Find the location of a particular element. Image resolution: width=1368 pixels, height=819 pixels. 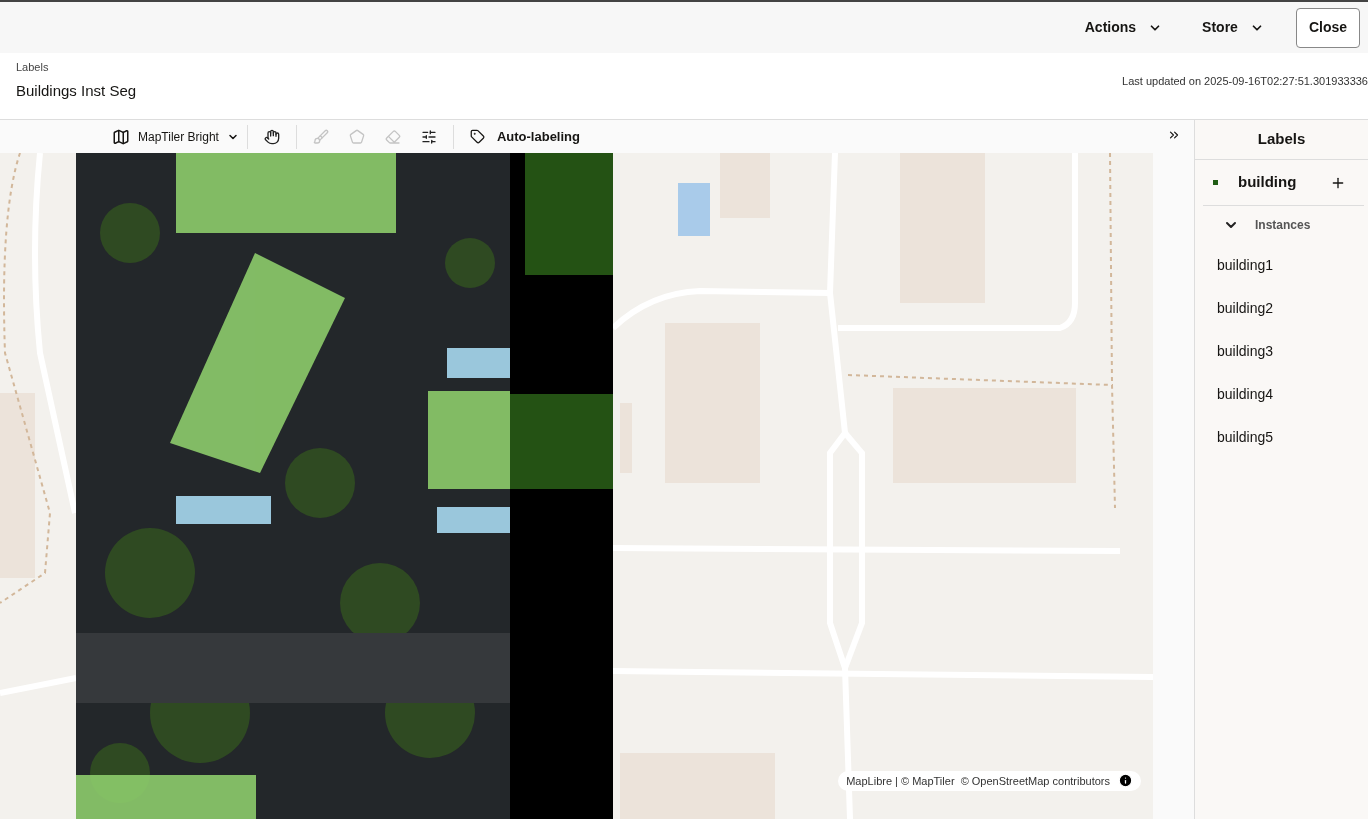

map-icon is located at coordinates (121, 136).